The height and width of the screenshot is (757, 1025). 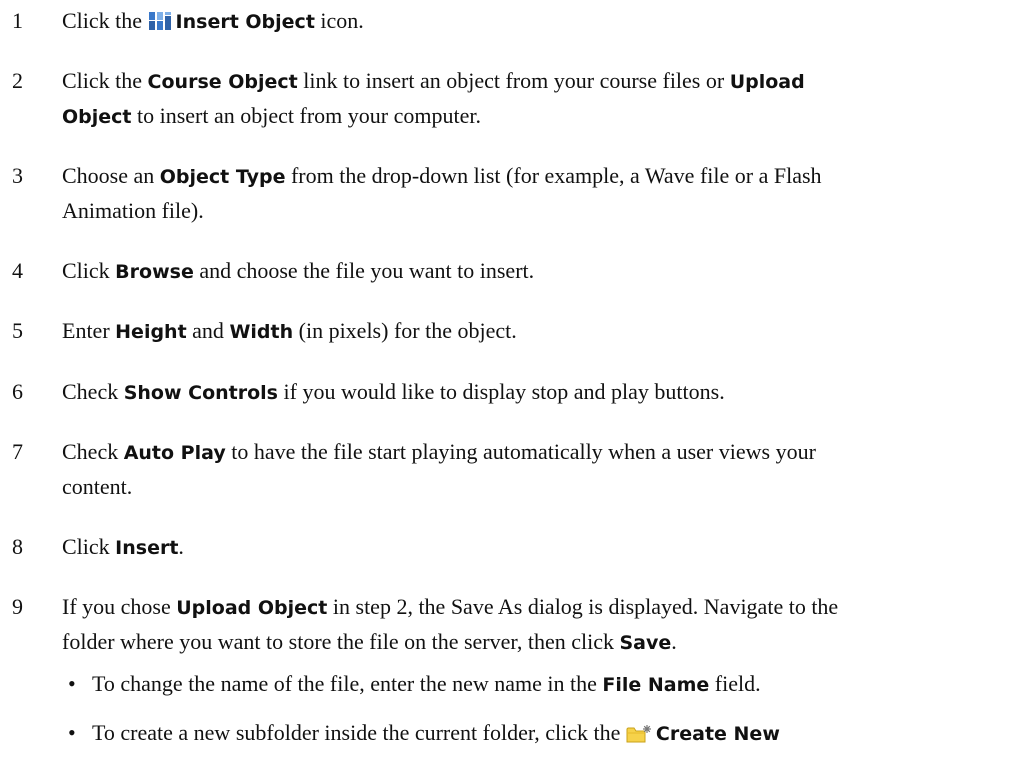 What do you see at coordinates (222, 177) in the screenshot?
I see `object-type-label: Object Type` at bounding box center [222, 177].